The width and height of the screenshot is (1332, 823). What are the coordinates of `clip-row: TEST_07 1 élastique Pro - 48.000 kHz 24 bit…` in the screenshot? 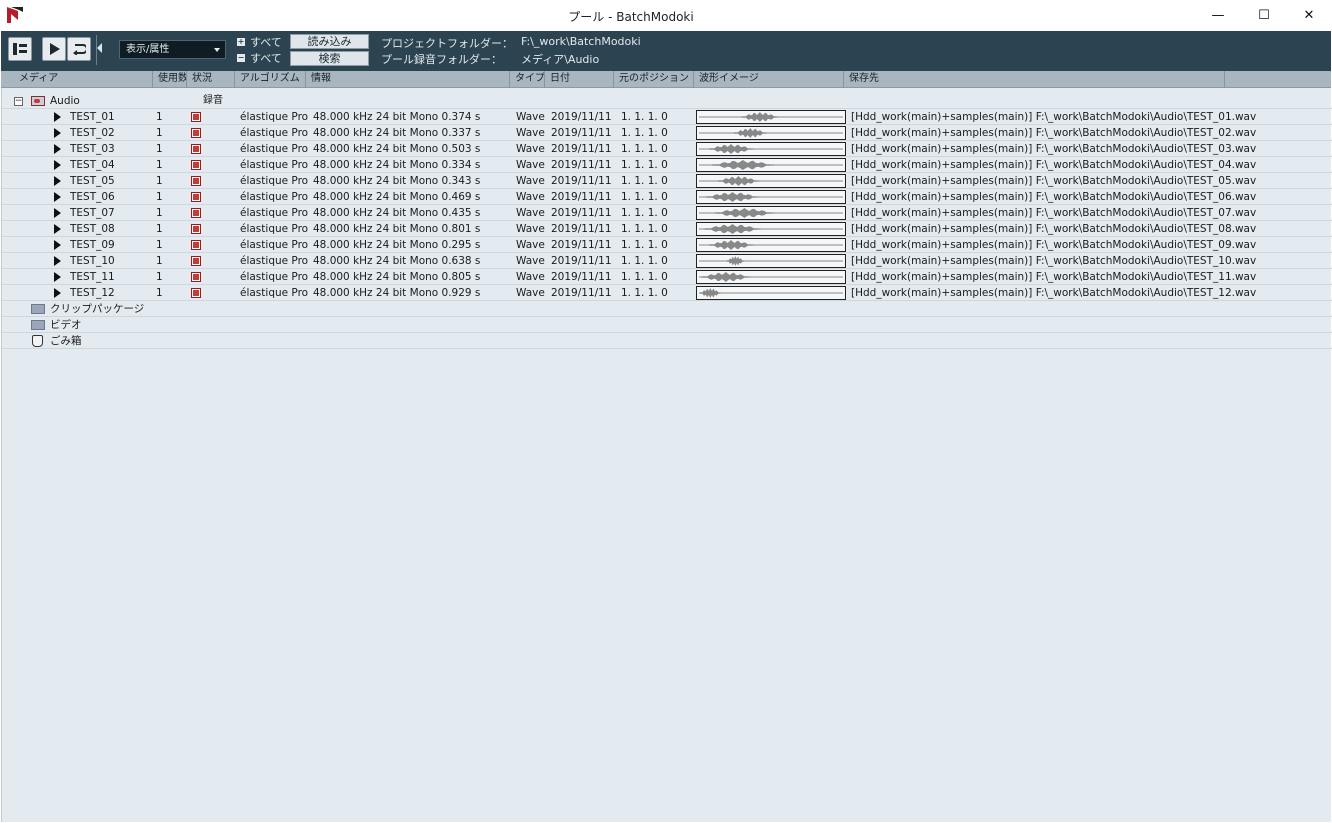 It's located at (667, 213).